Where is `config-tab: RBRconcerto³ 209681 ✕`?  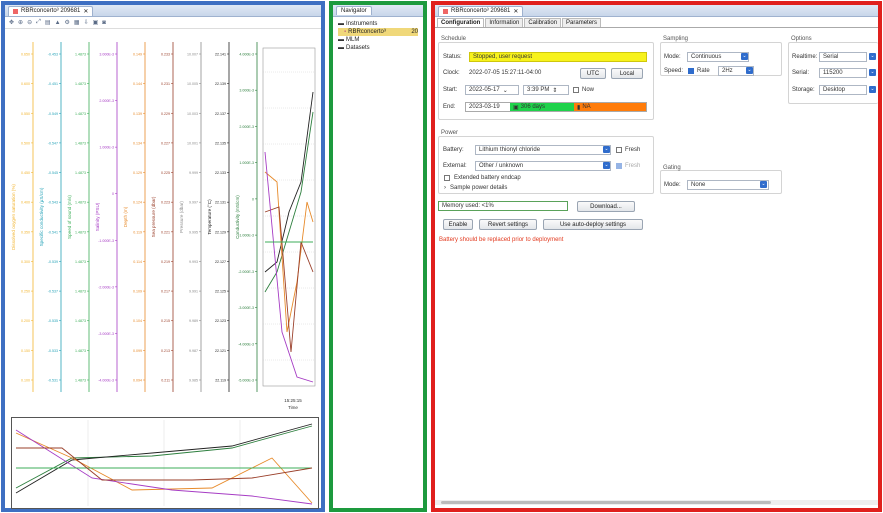 config-tab: RBRconcerto³ 209681 ✕ is located at coordinates (481, 10).